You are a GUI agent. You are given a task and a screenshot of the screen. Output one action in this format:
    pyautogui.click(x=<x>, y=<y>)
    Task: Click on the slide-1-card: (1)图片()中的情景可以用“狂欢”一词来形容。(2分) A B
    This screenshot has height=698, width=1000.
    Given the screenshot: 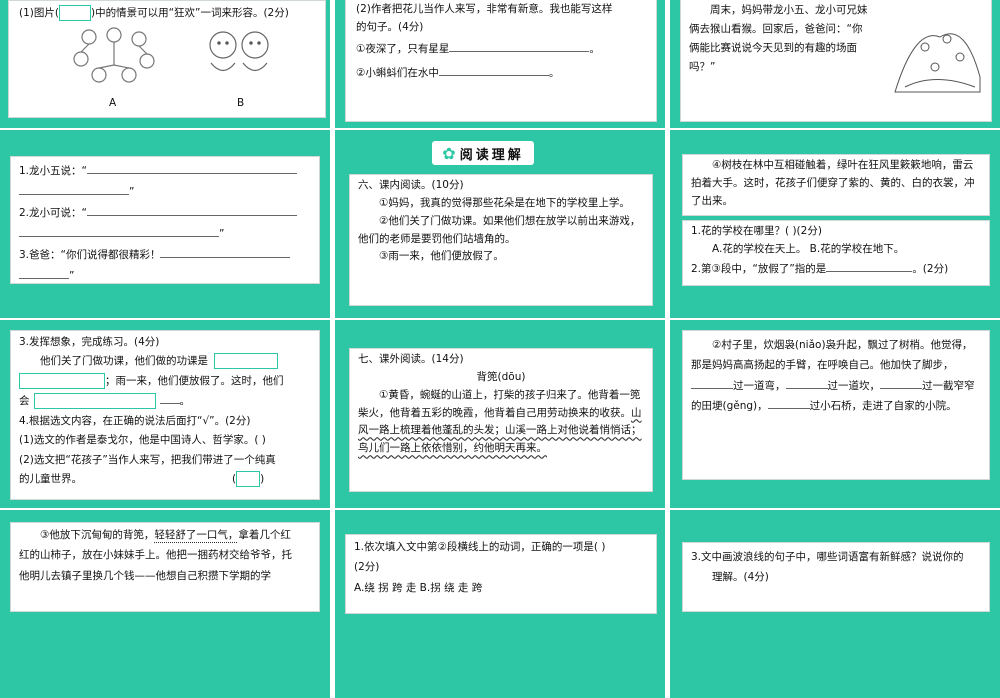 What is the action you would take?
    pyautogui.click(x=167, y=59)
    